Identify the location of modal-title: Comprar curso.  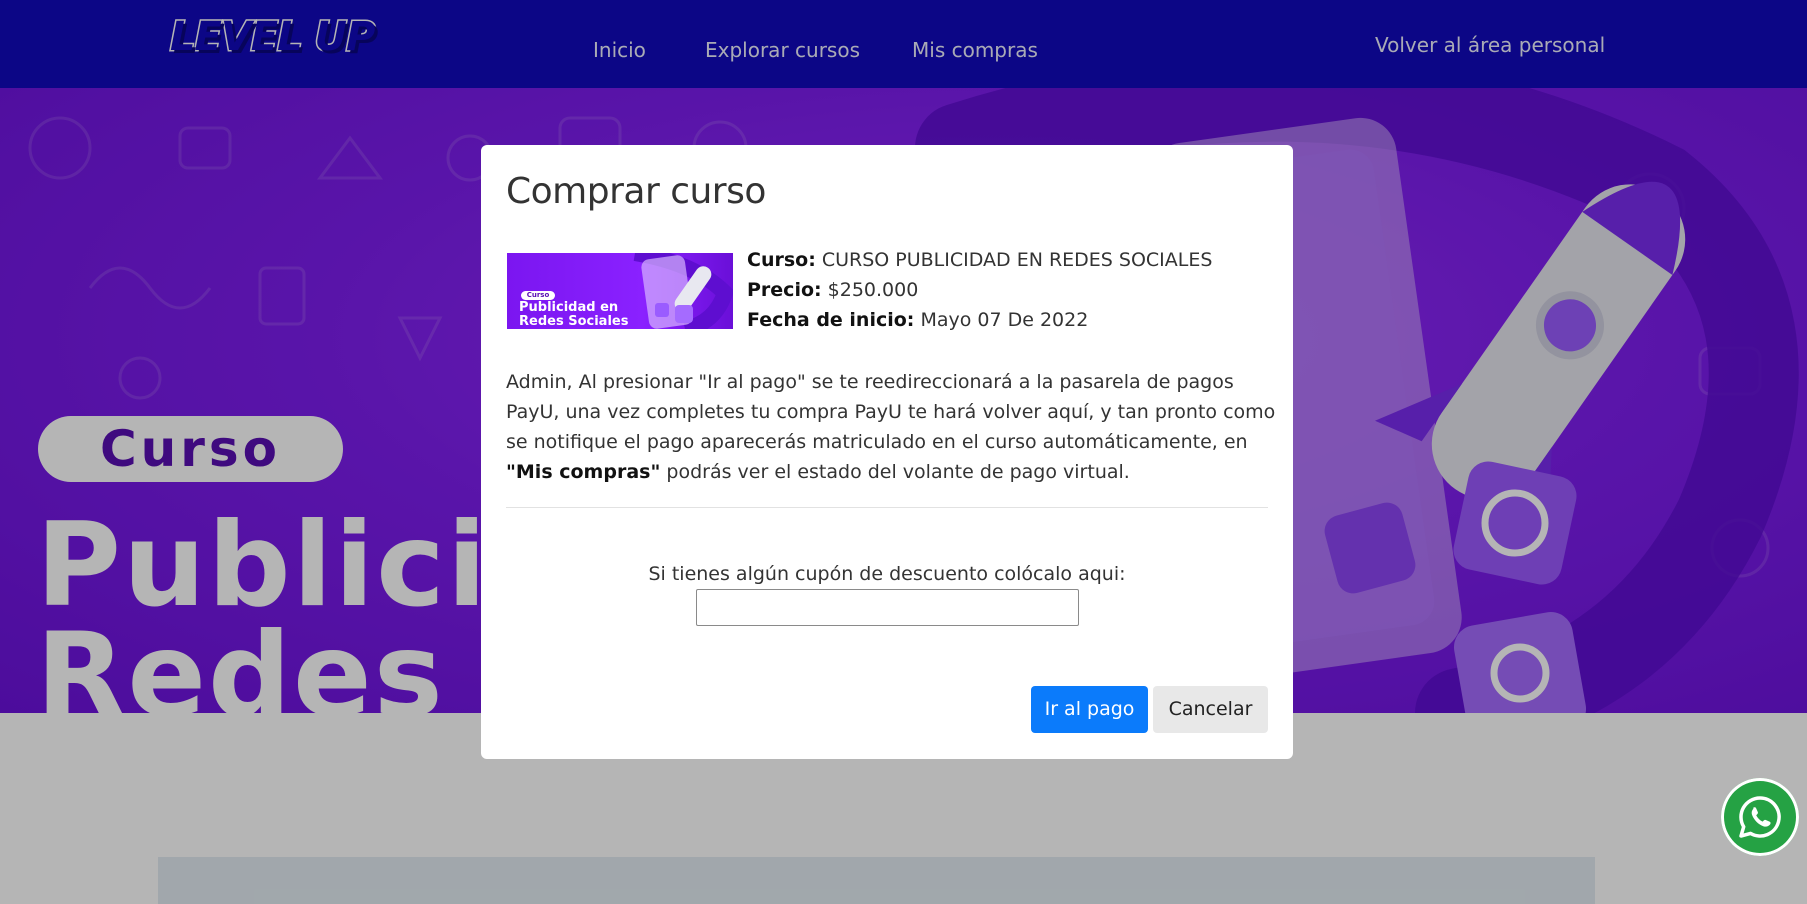
(636, 191).